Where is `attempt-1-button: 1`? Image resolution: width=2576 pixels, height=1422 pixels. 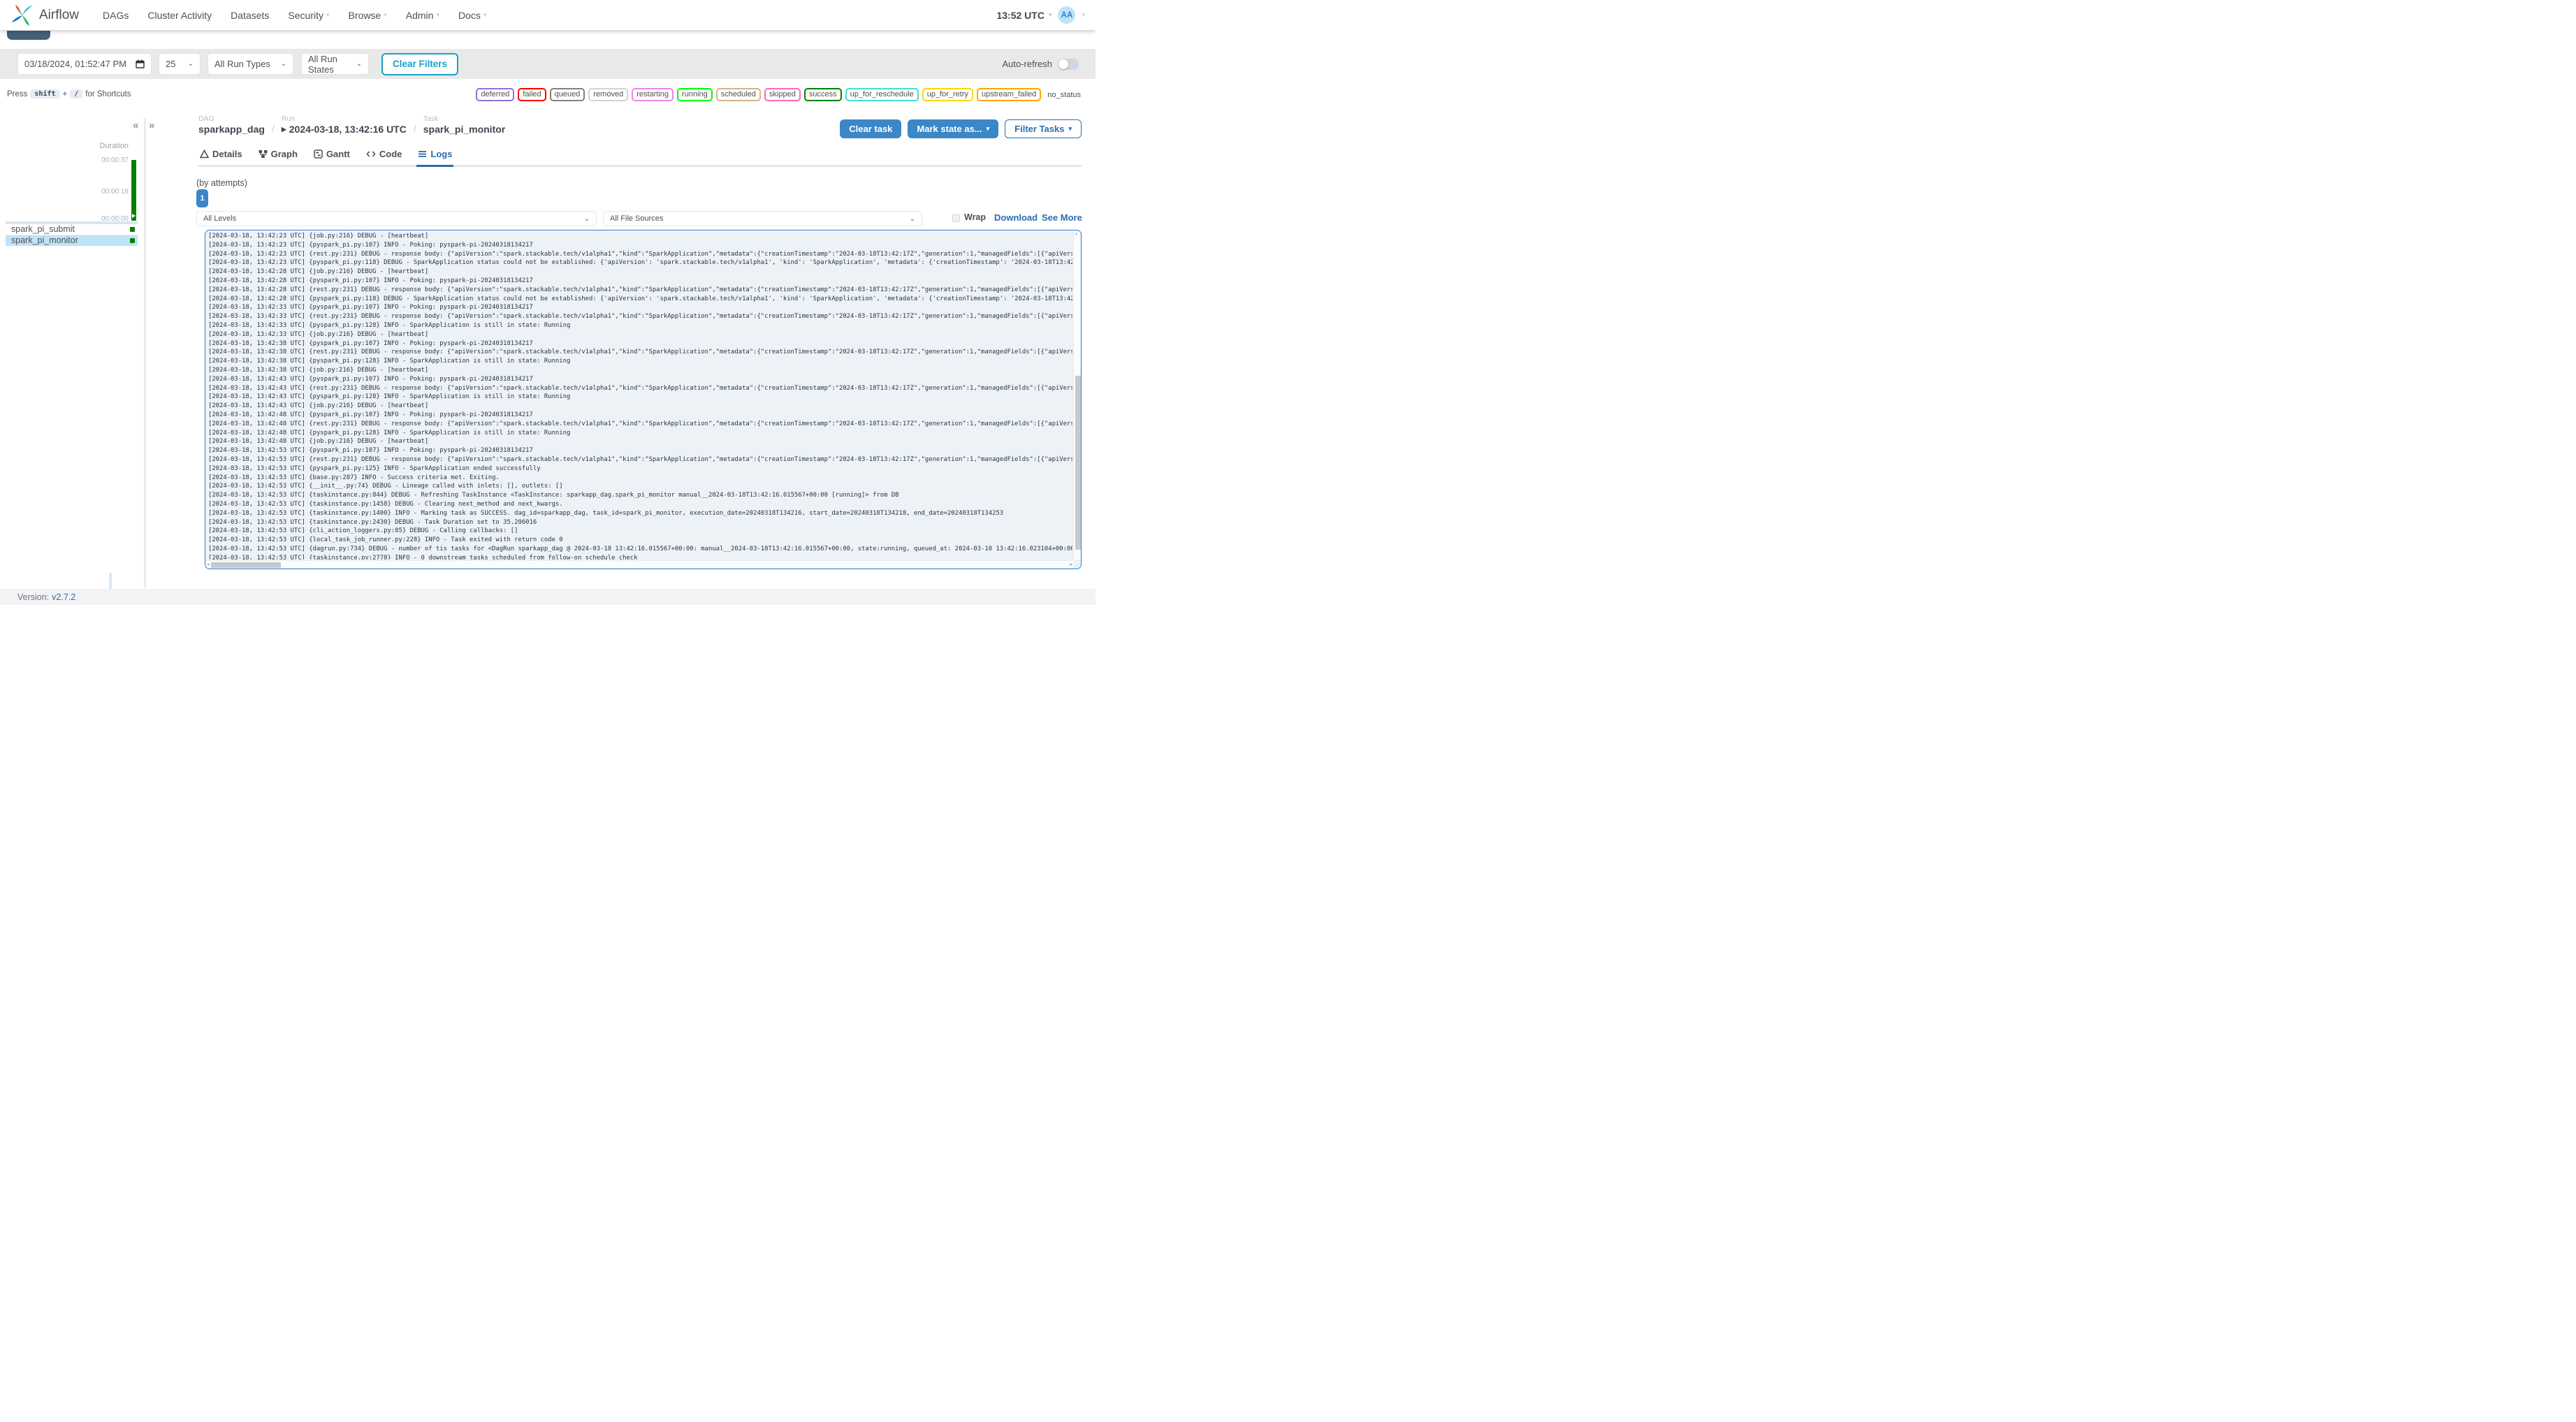
attempt-1-button: 1 is located at coordinates (202, 198).